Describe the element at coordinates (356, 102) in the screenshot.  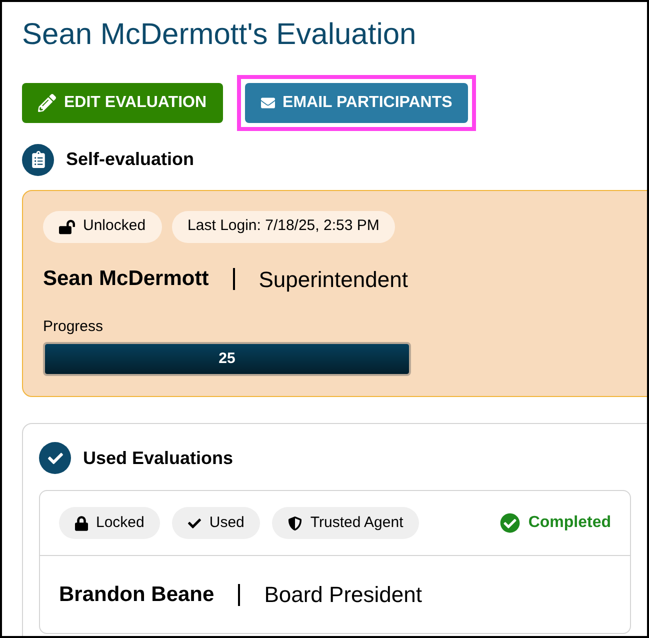
I see `email-button: EMAIL PARTICIPANTS` at that location.